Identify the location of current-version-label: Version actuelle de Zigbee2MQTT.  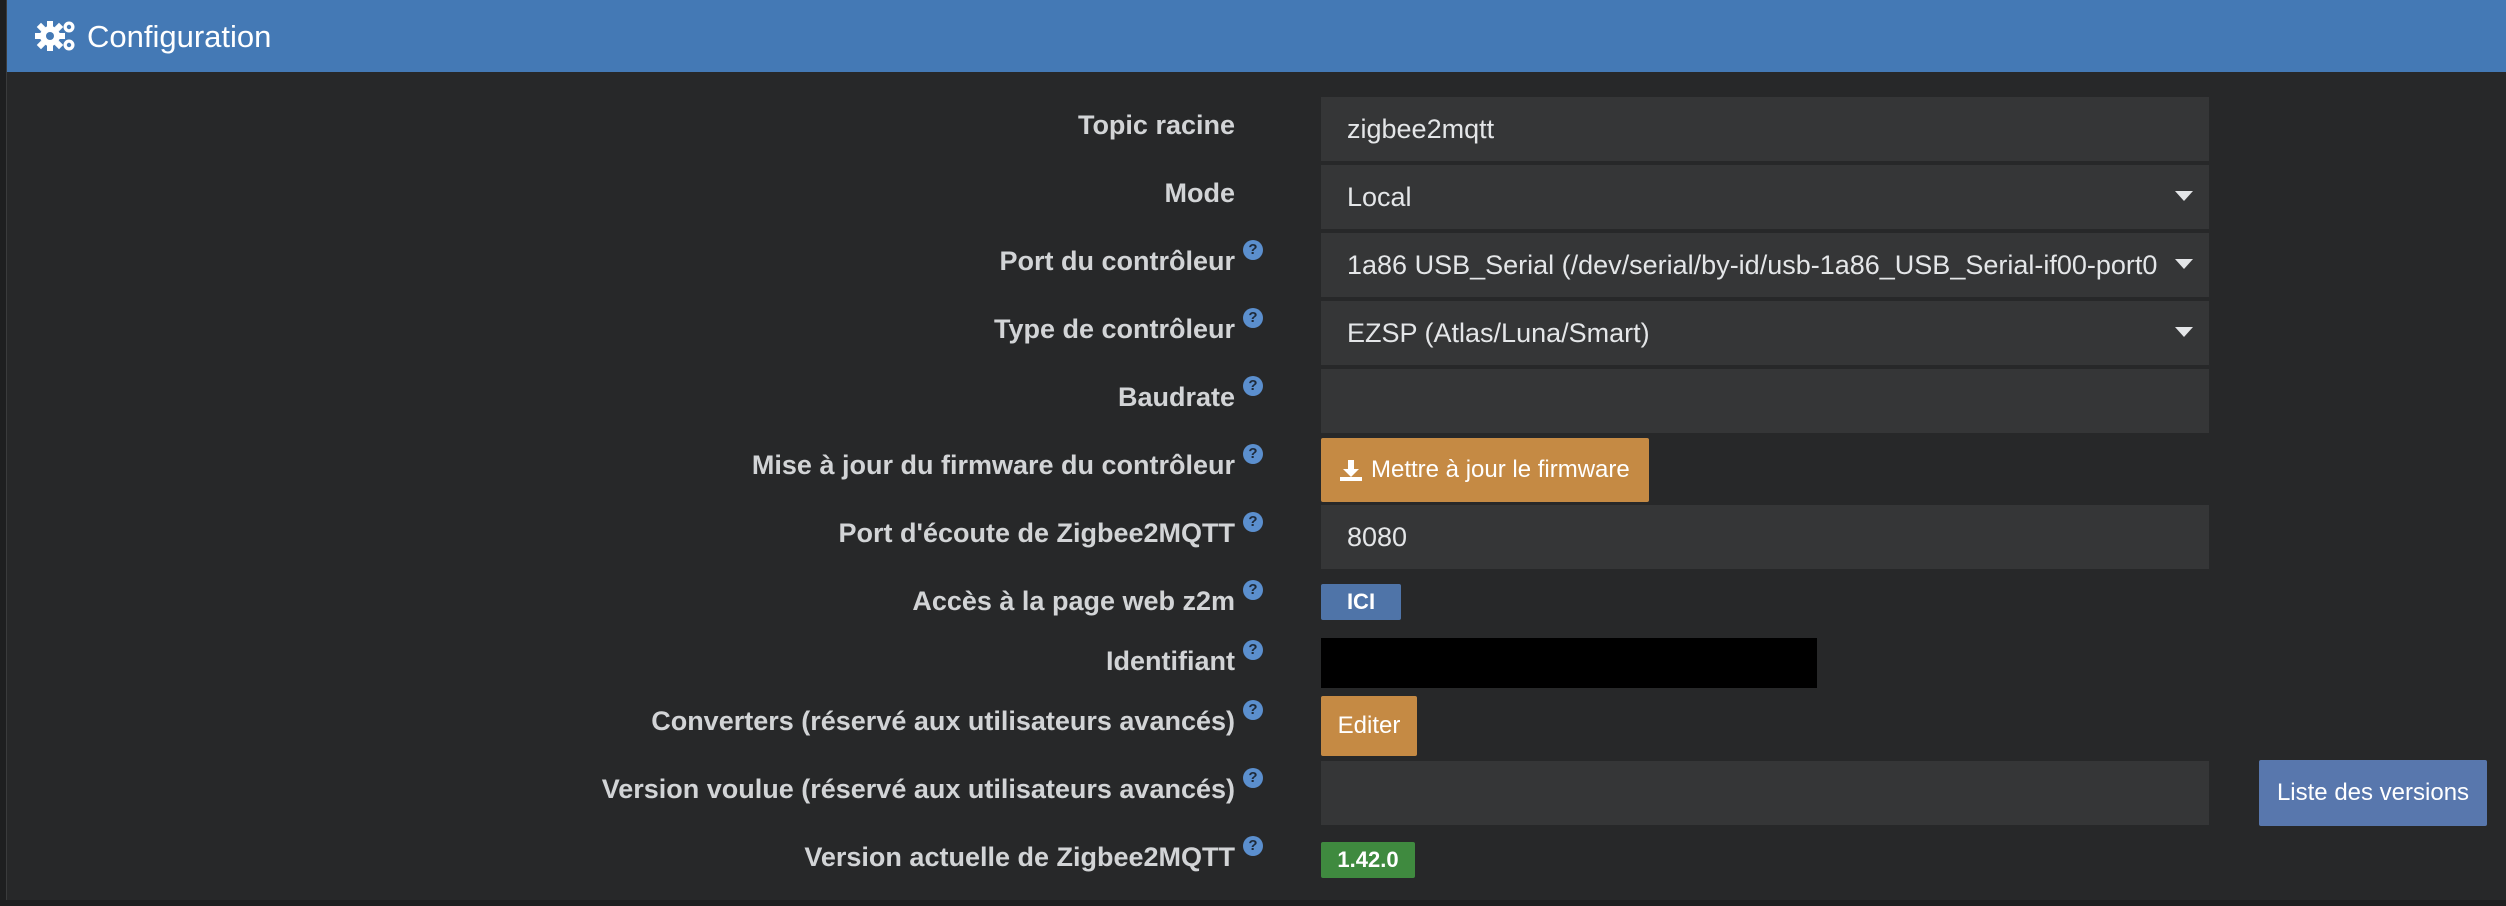
(1019, 857).